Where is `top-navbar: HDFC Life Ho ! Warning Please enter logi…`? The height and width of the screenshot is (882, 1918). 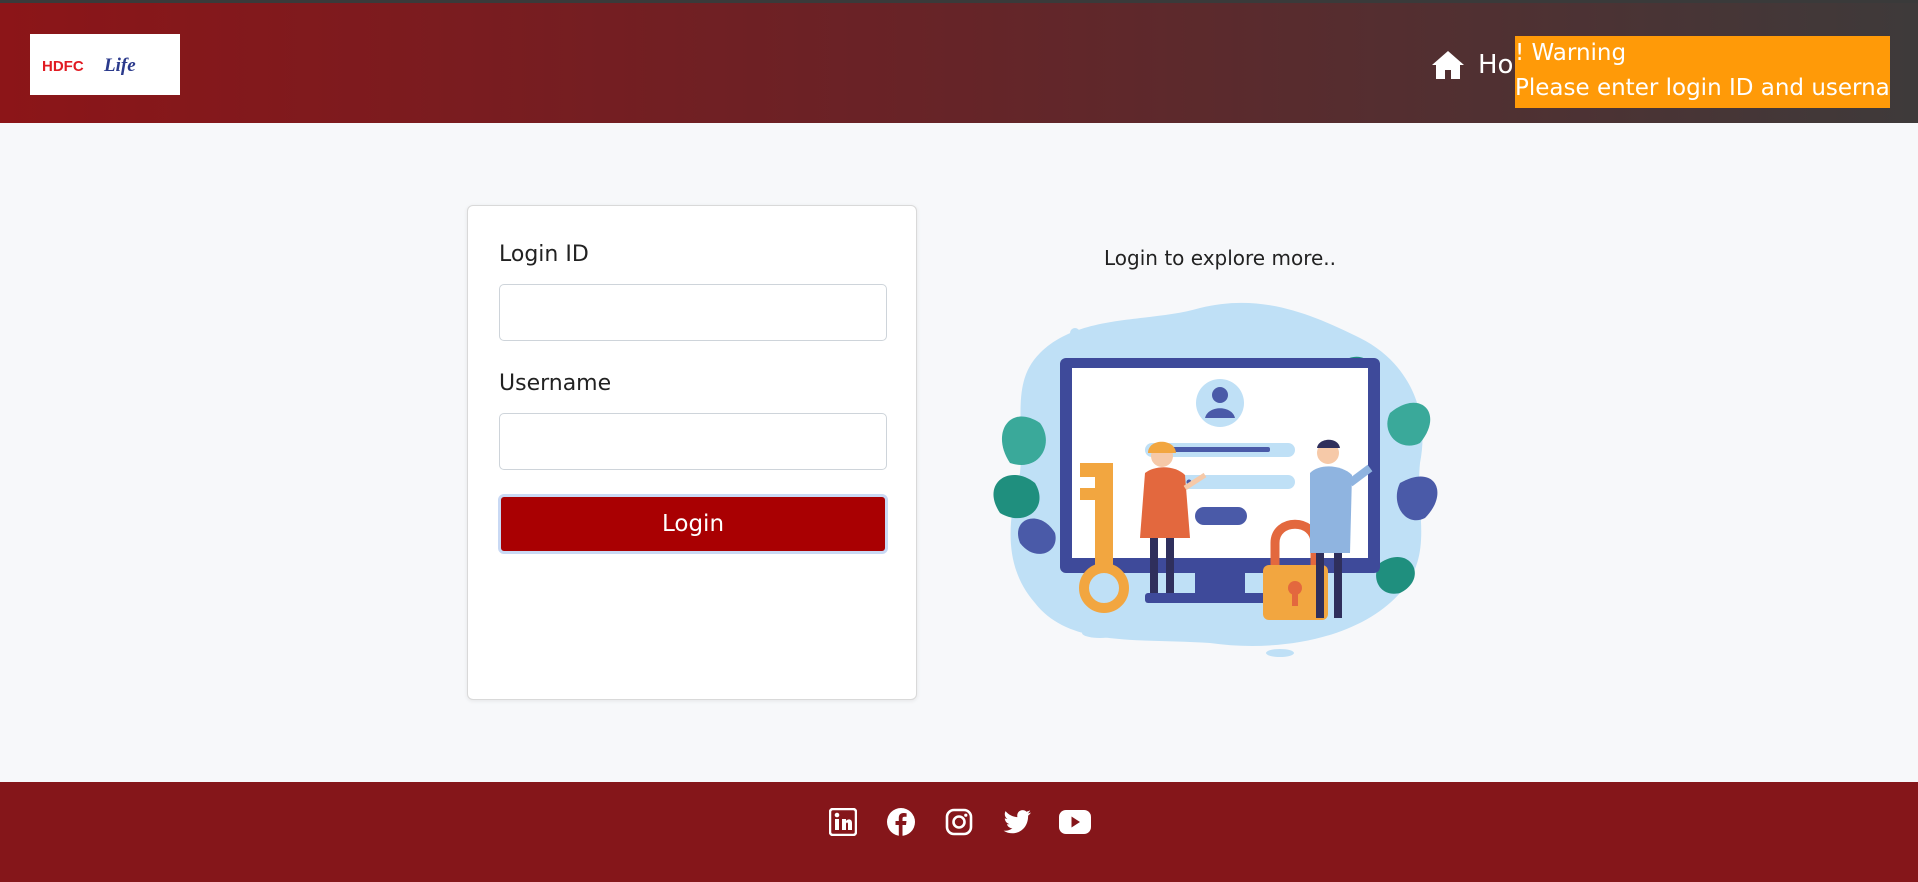
top-navbar: HDFC Life Ho ! Warning Please enter logi… is located at coordinates (959, 61).